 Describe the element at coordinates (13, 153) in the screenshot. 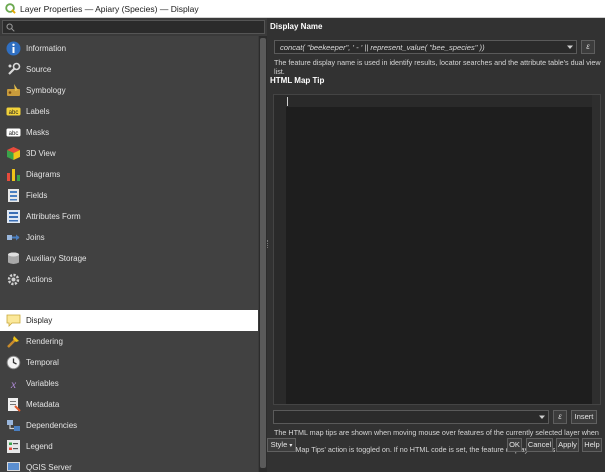

I see `3d-view-icon` at that location.